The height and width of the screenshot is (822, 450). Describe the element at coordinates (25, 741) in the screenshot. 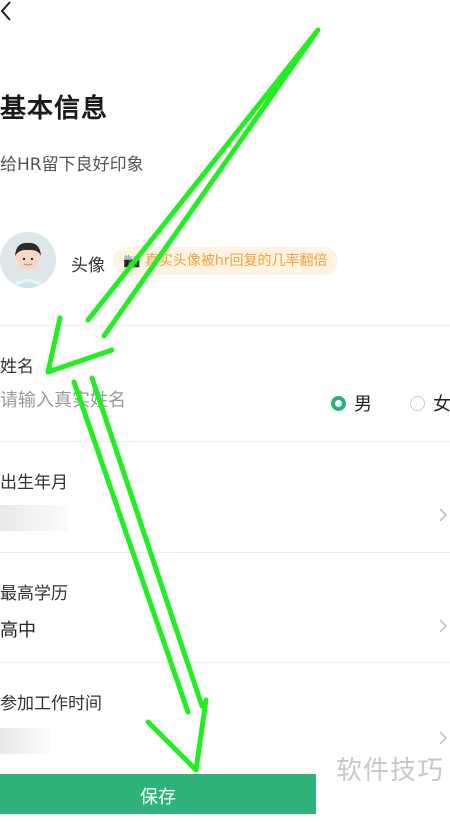

I see `work-start-value-redacted` at that location.